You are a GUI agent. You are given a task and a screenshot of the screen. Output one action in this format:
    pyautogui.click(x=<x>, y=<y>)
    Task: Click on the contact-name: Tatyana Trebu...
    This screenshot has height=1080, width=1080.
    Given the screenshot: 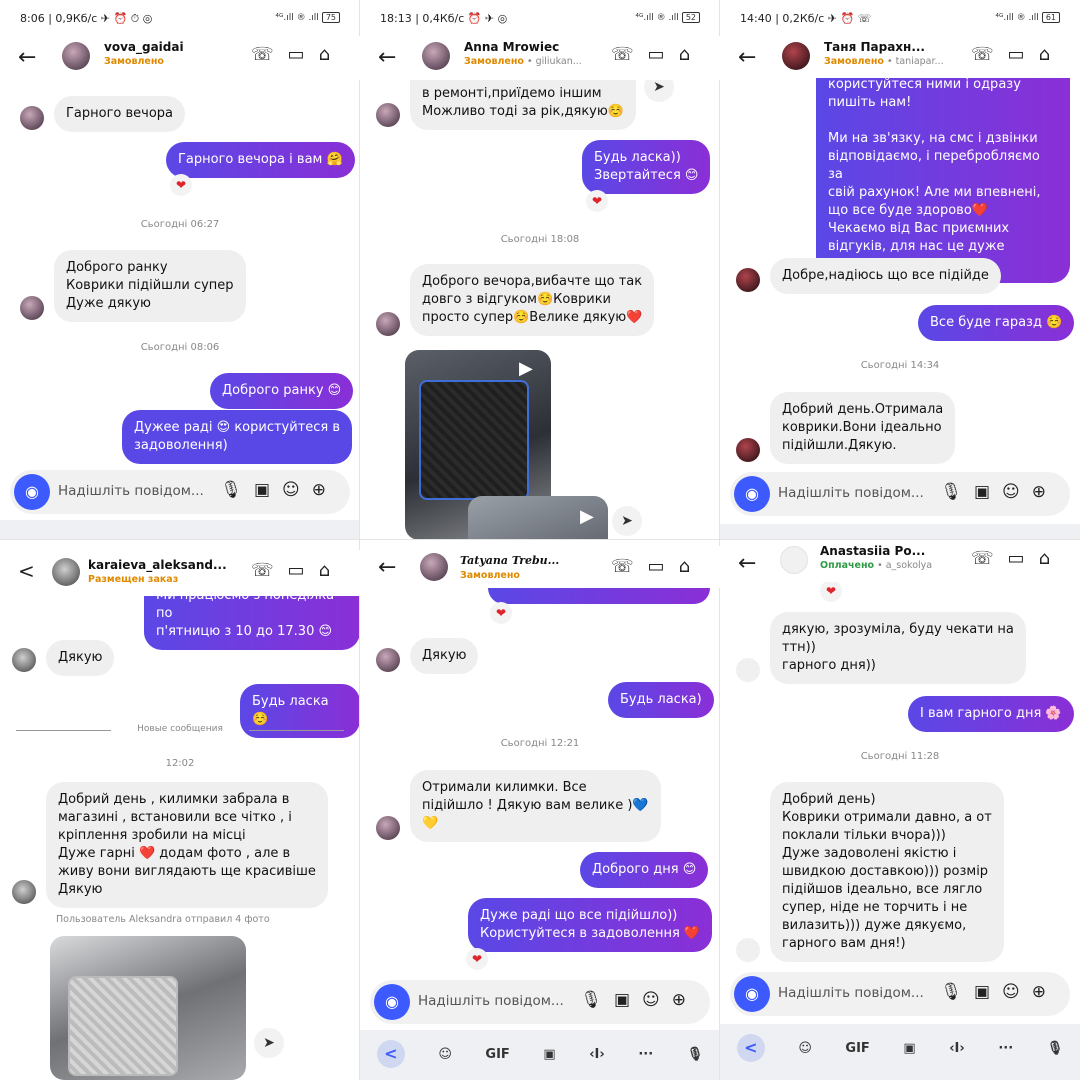 What is the action you would take?
    pyautogui.click(x=509, y=560)
    